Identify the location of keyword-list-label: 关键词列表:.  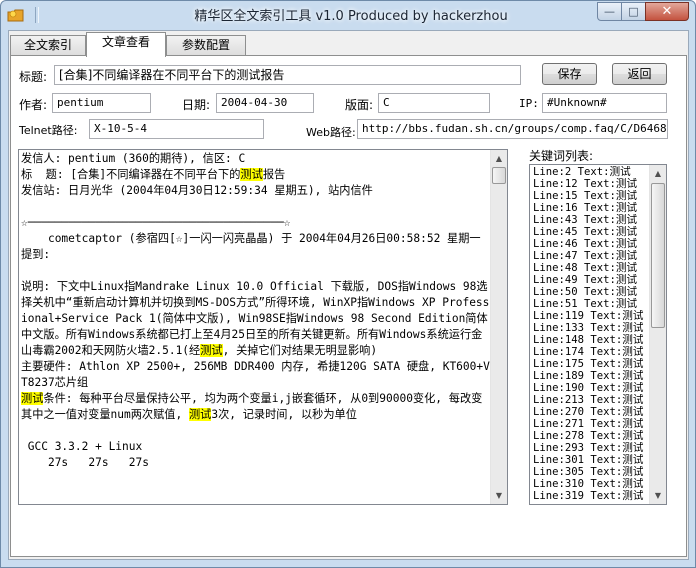
(561, 156).